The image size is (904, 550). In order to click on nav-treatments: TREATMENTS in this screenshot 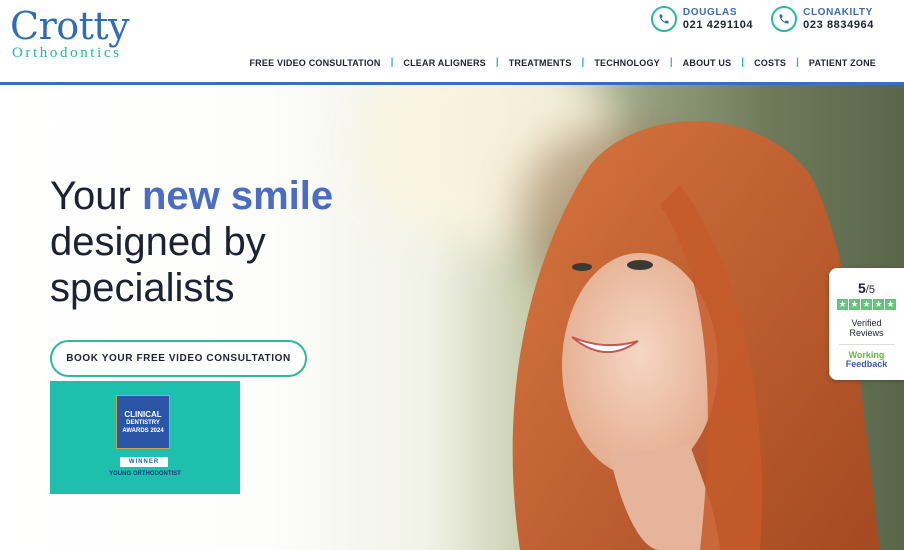, I will do `click(540, 63)`.